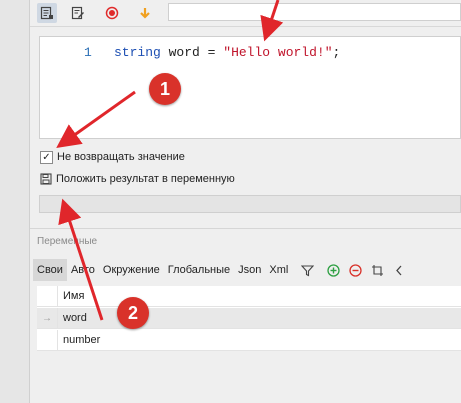 Image resolution: width=461 pixels, height=403 pixels. What do you see at coordinates (165, 89) in the screenshot?
I see `annotation-badge-1: 1` at bounding box center [165, 89].